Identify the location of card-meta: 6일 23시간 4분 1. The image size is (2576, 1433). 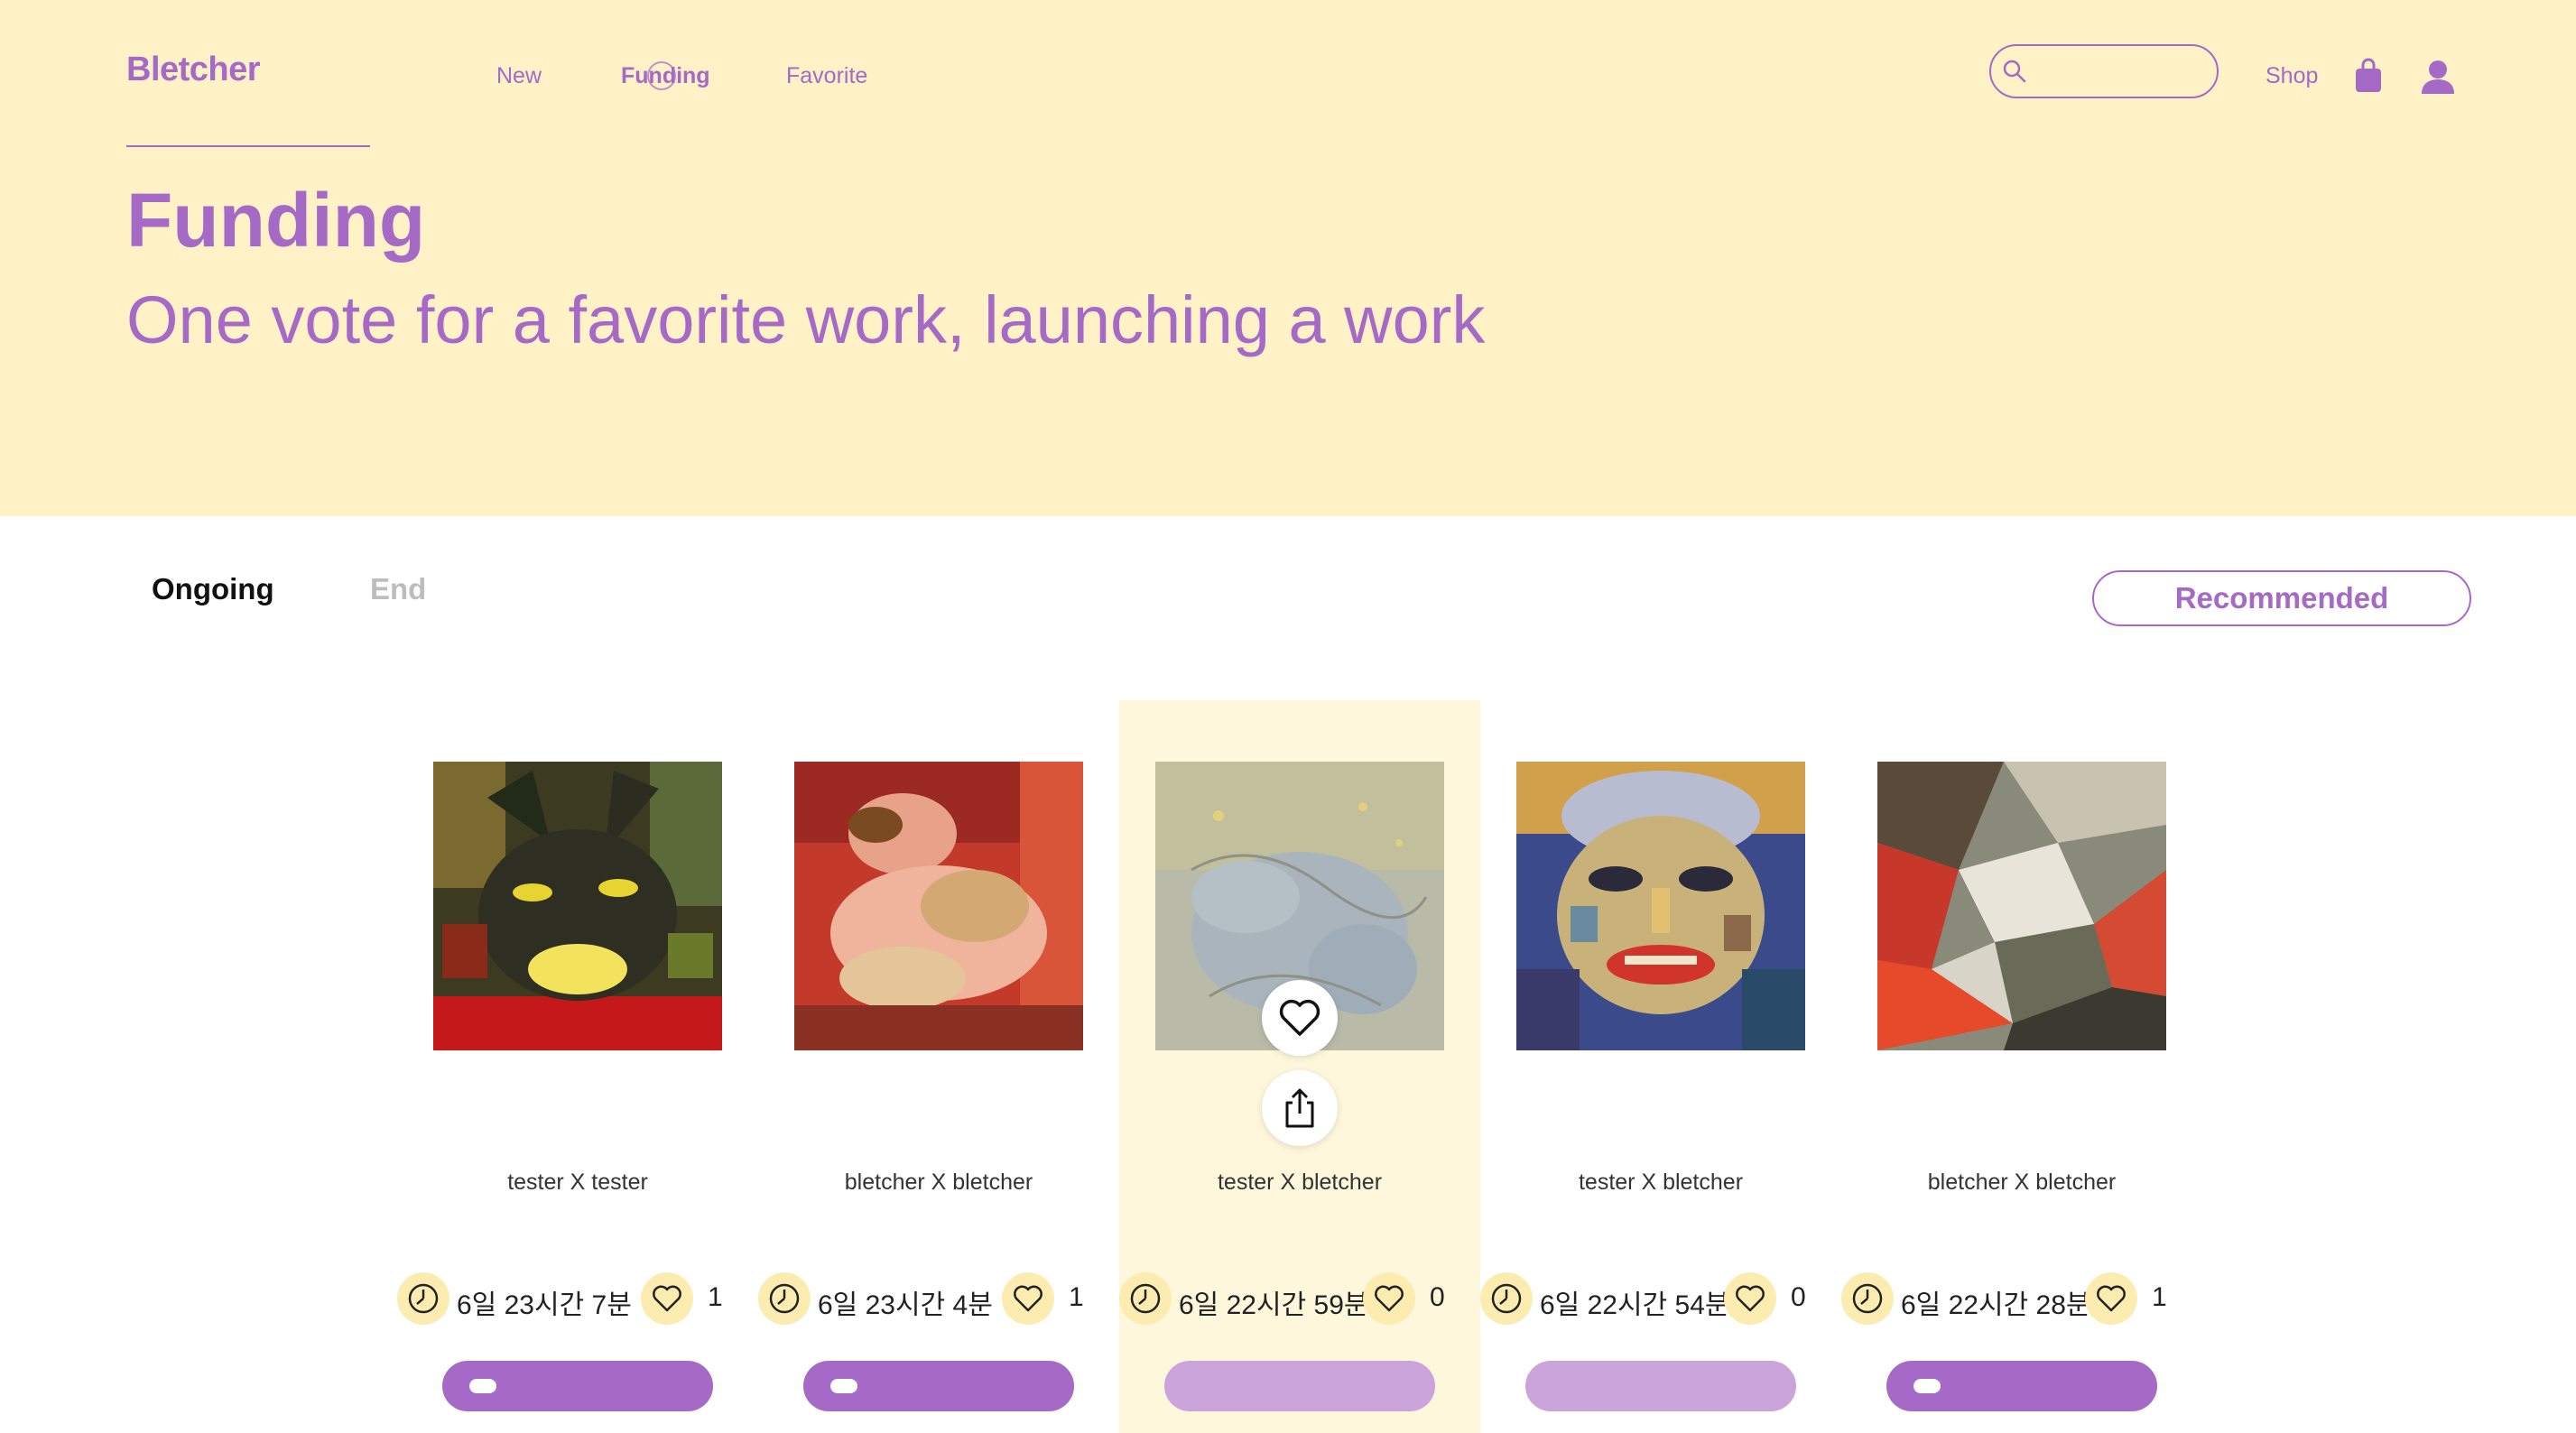
(939, 1298).